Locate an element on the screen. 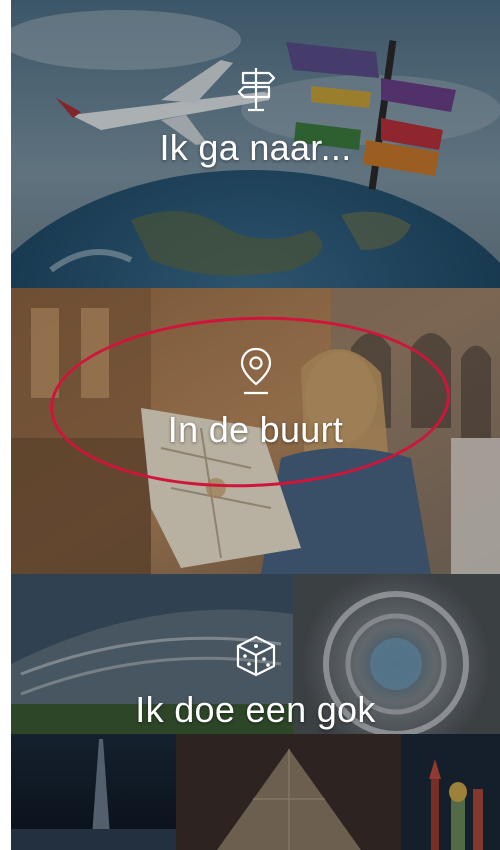 The width and height of the screenshot is (500, 850). dice-icon is located at coordinates (256, 658).